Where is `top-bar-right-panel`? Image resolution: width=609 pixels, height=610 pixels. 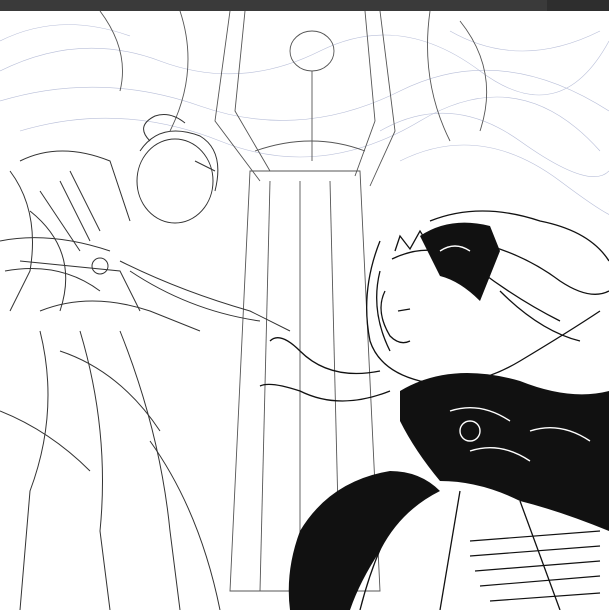 top-bar-right-panel is located at coordinates (578, 5).